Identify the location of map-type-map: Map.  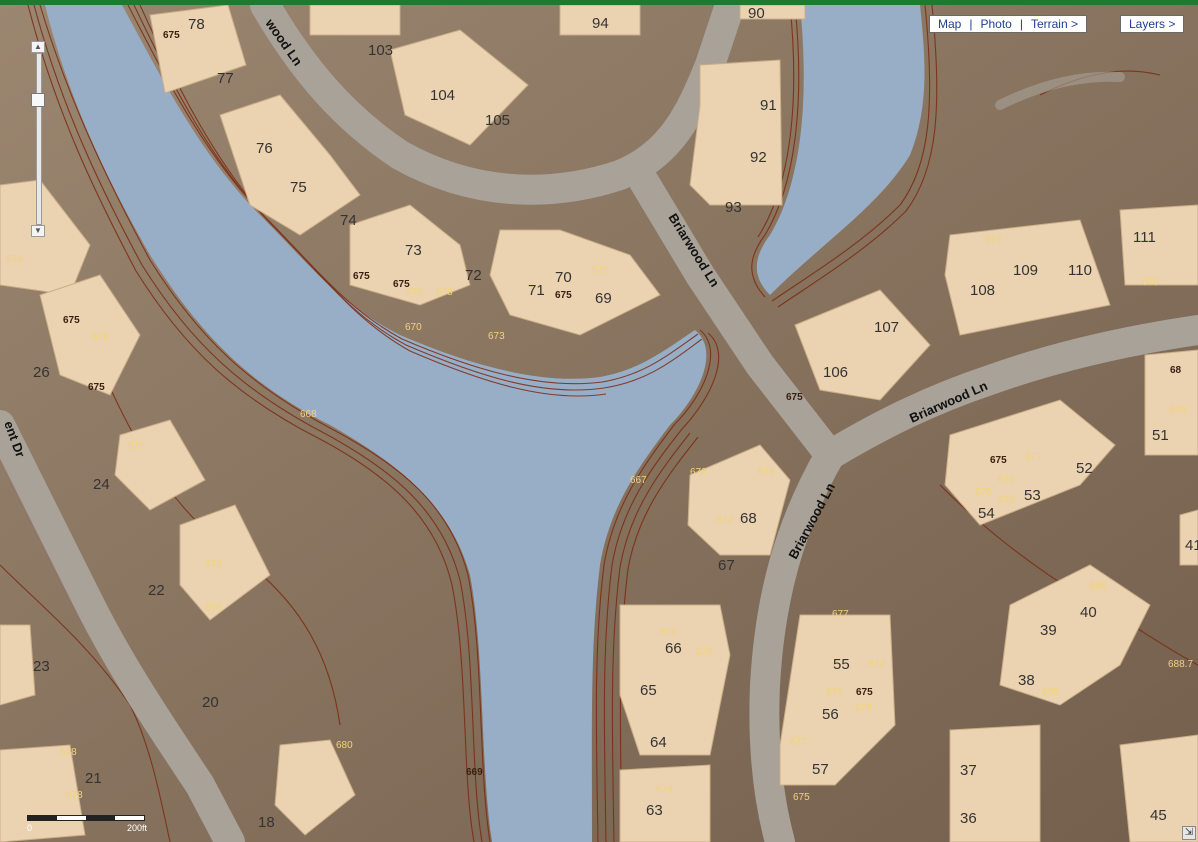
(949, 24).